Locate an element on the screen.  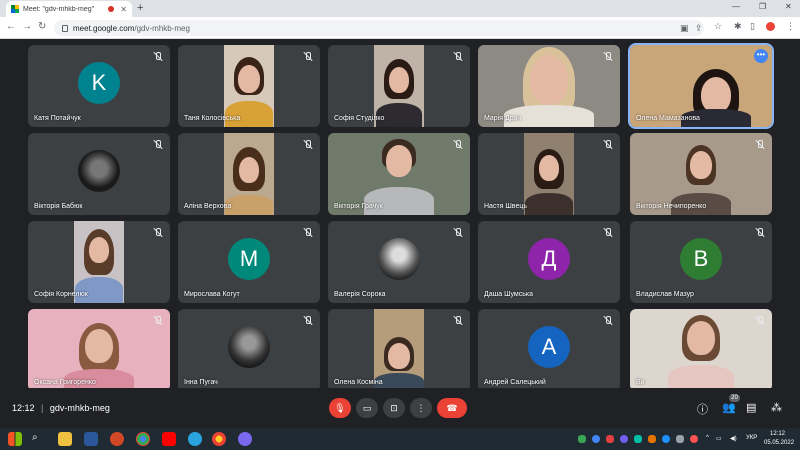
participant-tile: Аліна Верхова is located at coordinates (249, 174).